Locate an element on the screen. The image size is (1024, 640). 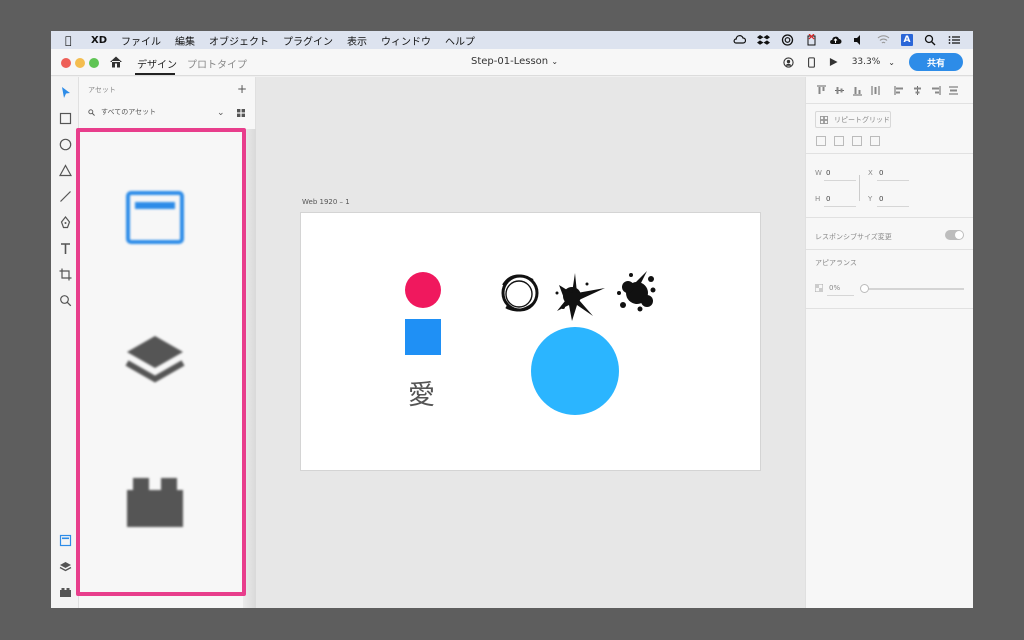
menu-help: ヘルプ is located at coordinates (460, 40).